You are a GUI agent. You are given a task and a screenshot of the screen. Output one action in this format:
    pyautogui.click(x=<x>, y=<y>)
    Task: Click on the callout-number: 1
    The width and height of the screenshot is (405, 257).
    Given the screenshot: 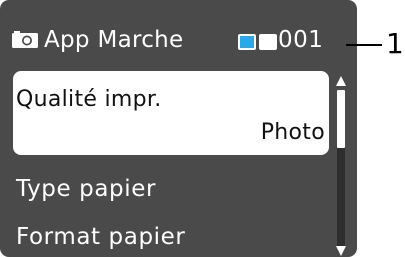 What is the action you would take?
    pyautogui.click(x=395, y=43)
    